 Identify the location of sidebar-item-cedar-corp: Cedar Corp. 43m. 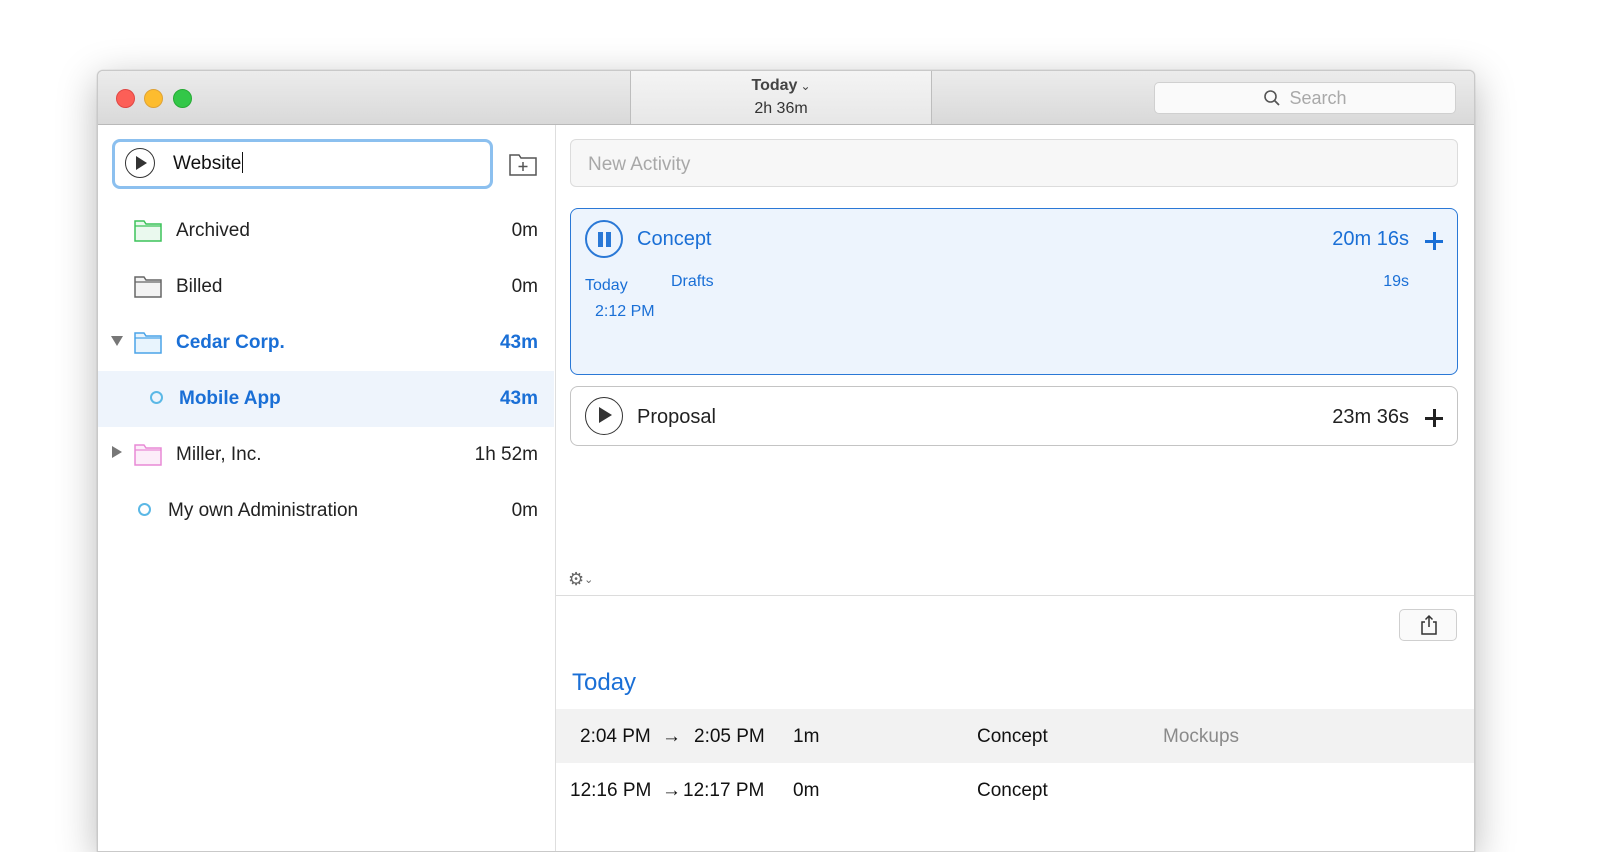
(326, 343).